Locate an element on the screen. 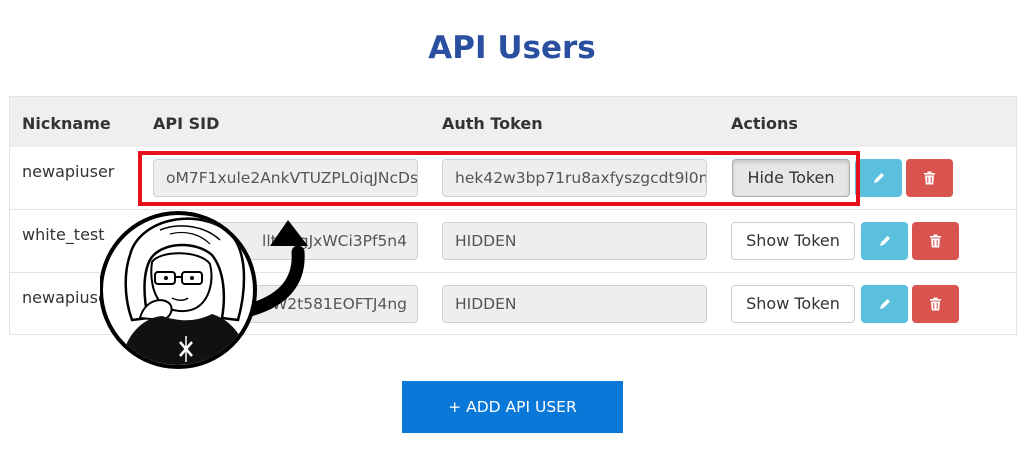 This screenshot has width=1024, height=449. auth-token-field: hek42w3bp71ru8axfyszgcdt9l0n is located at coordinates (574, 178).